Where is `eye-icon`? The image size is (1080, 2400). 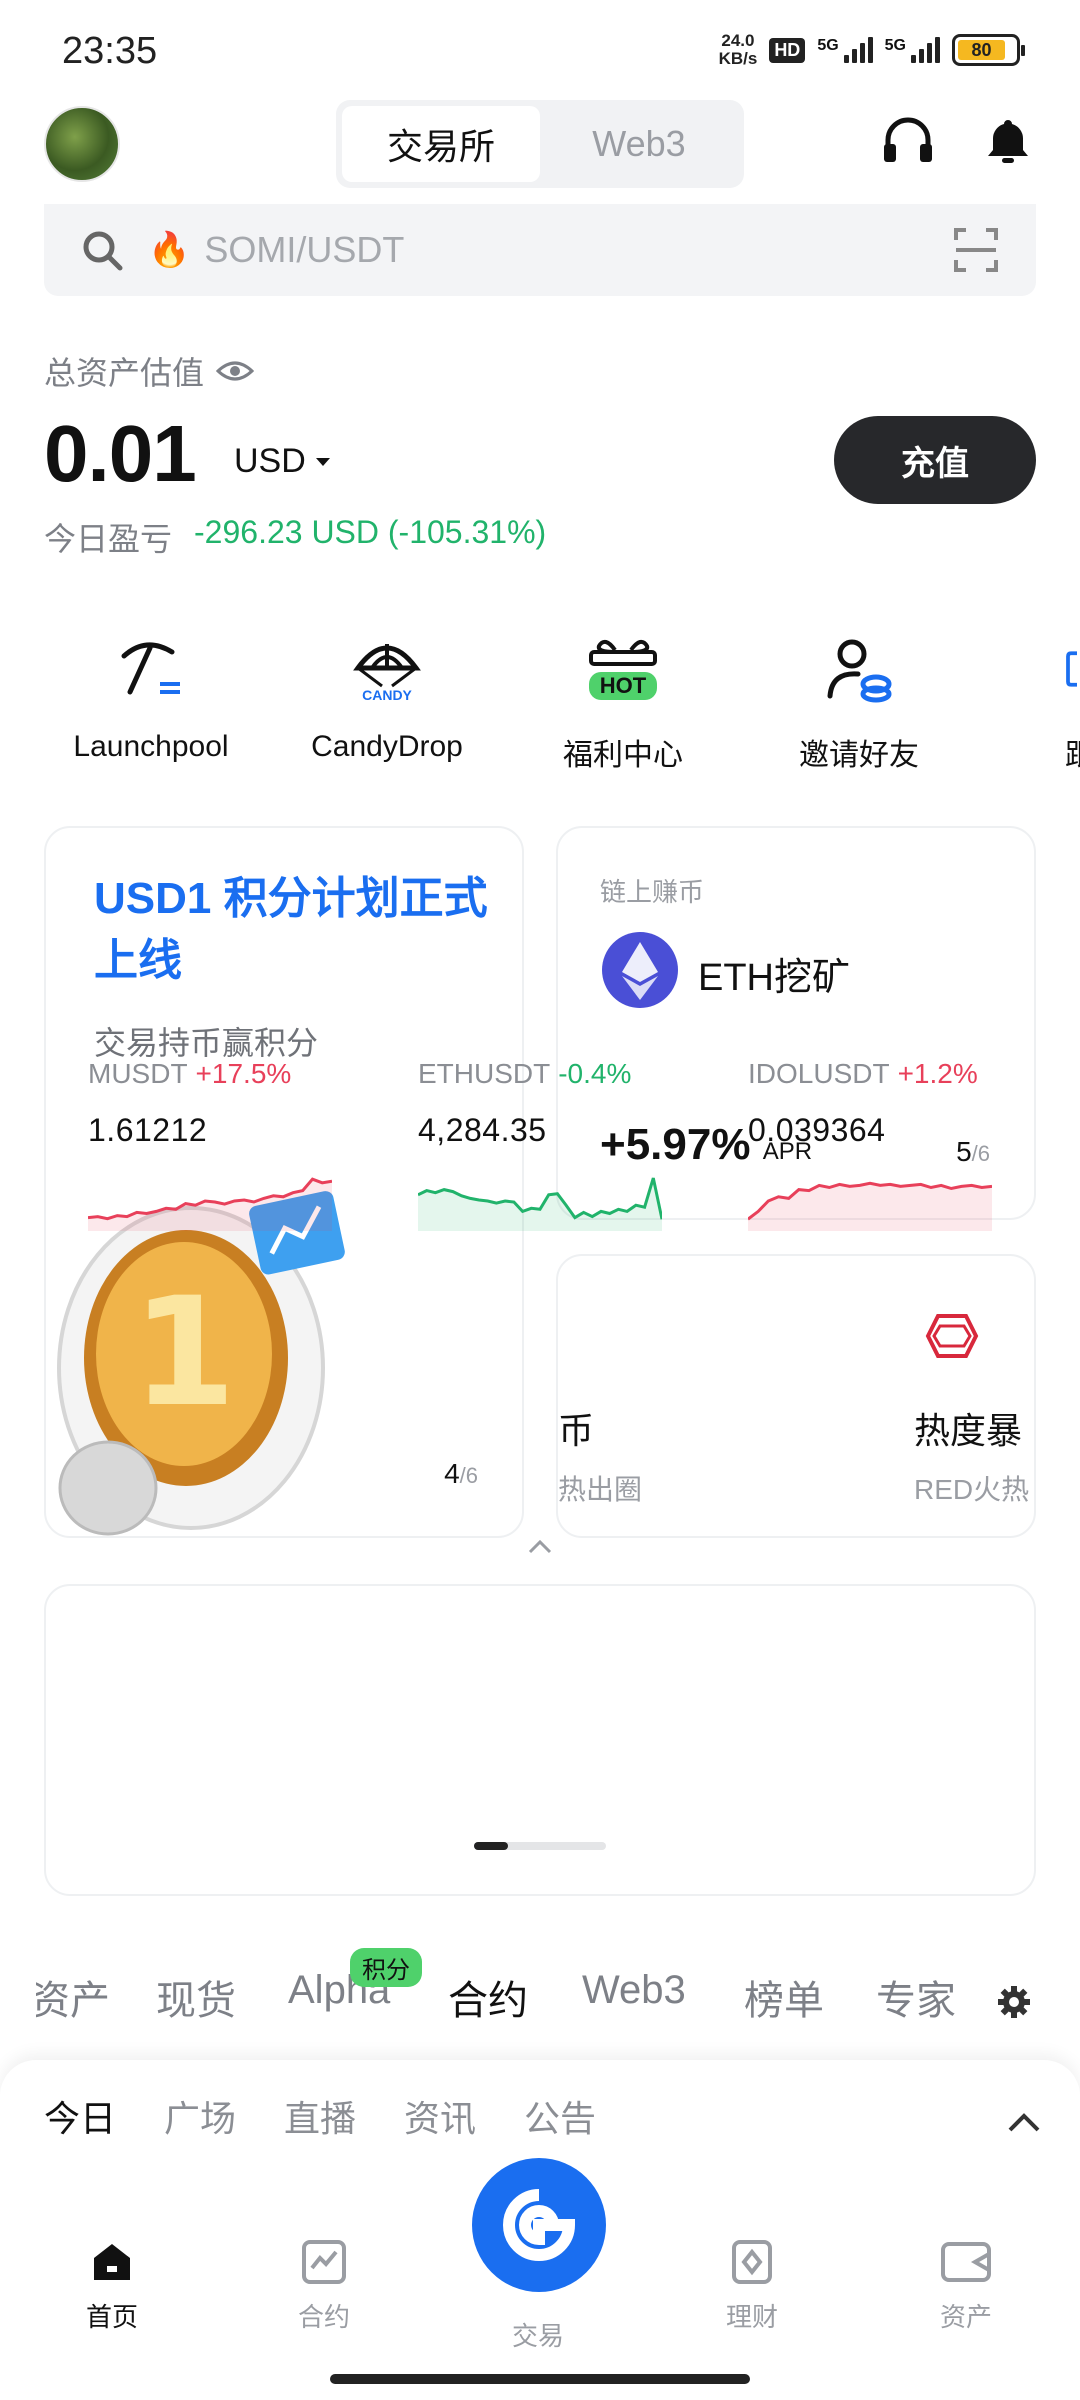
eye-icon is located at coordinates (235, 371).